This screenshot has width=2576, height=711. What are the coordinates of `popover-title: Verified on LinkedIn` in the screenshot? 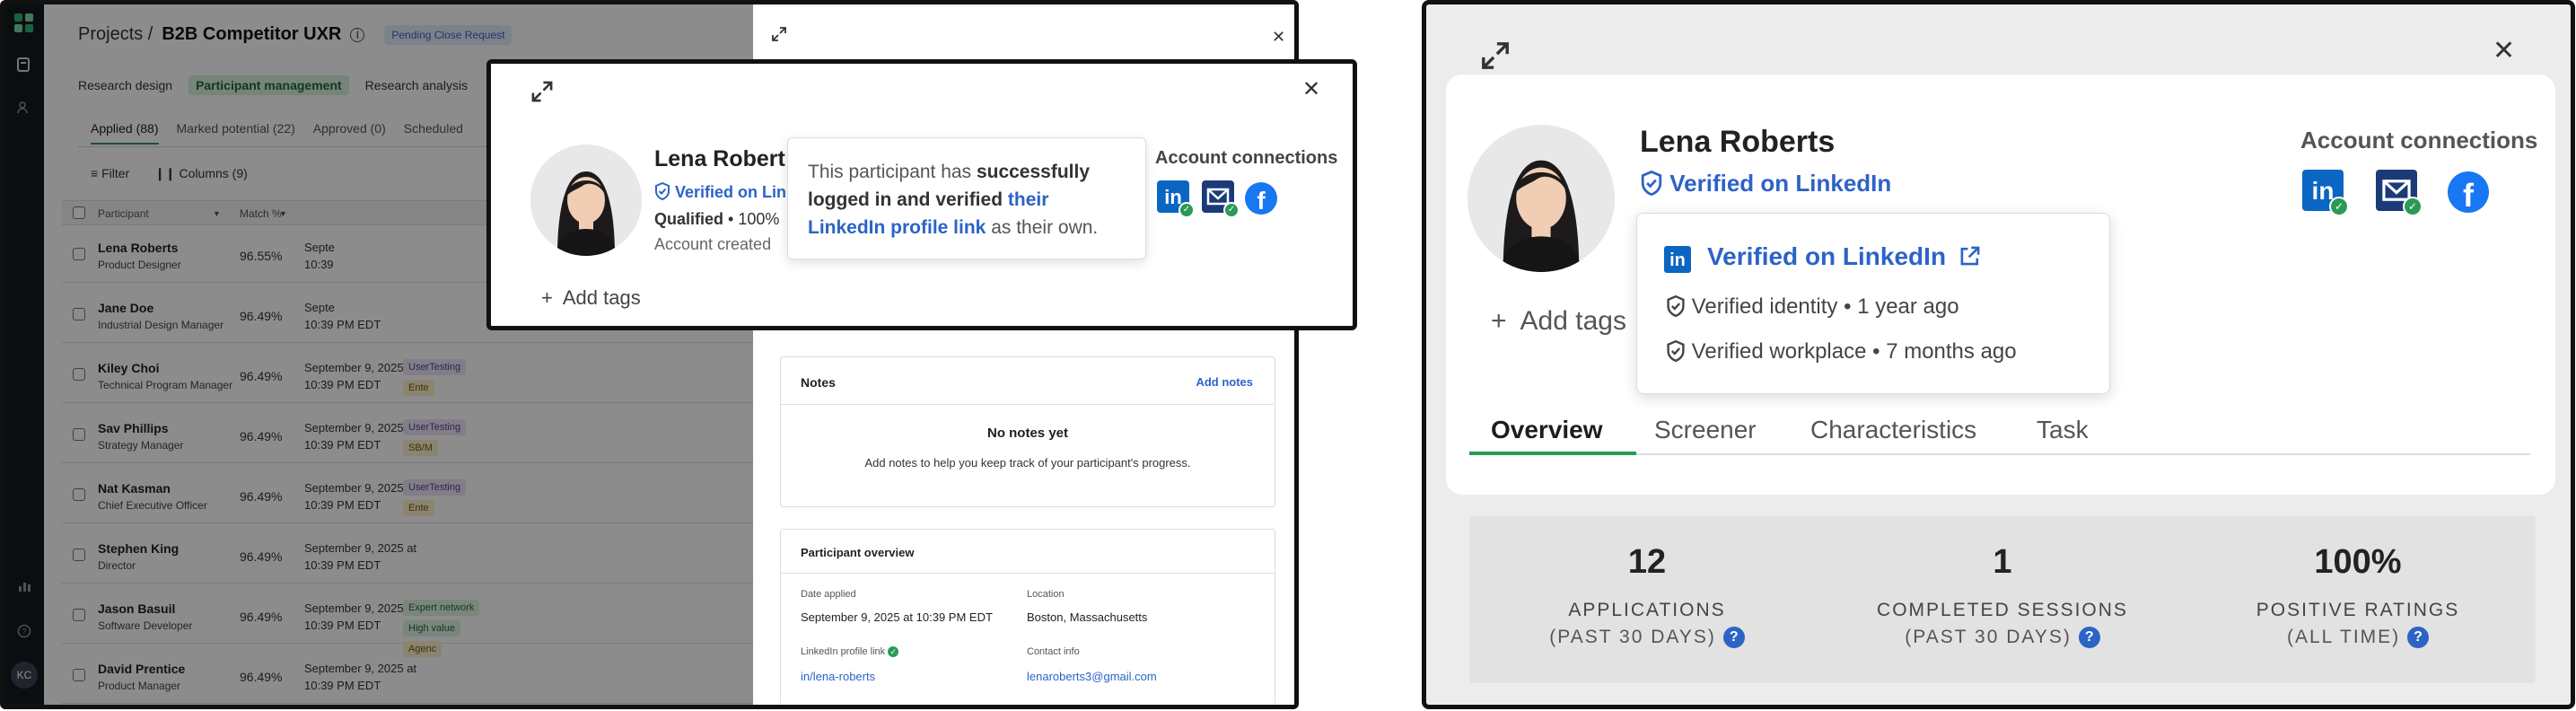 It's located at (1827, 256).